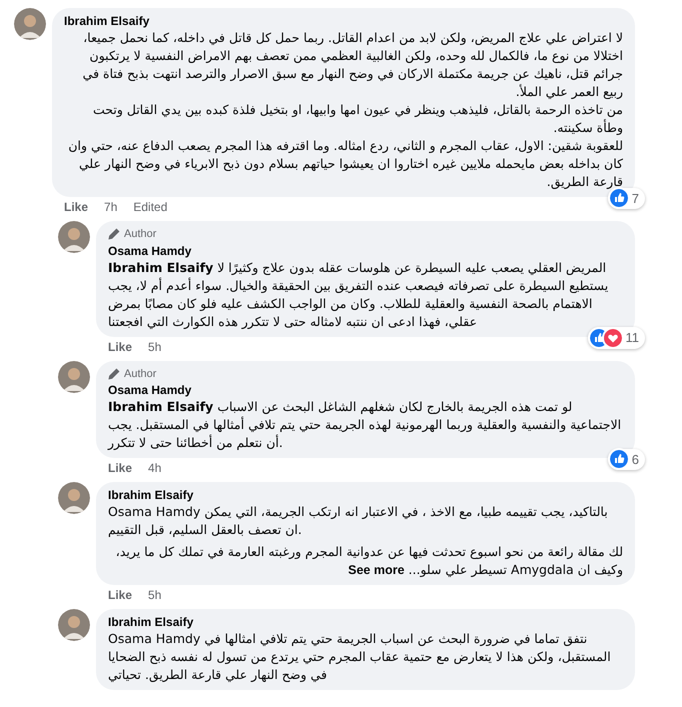 Image resolution: width=682 pixels, height=707 pixels. I want to click on see-more-link: See more, so click(376, 570).